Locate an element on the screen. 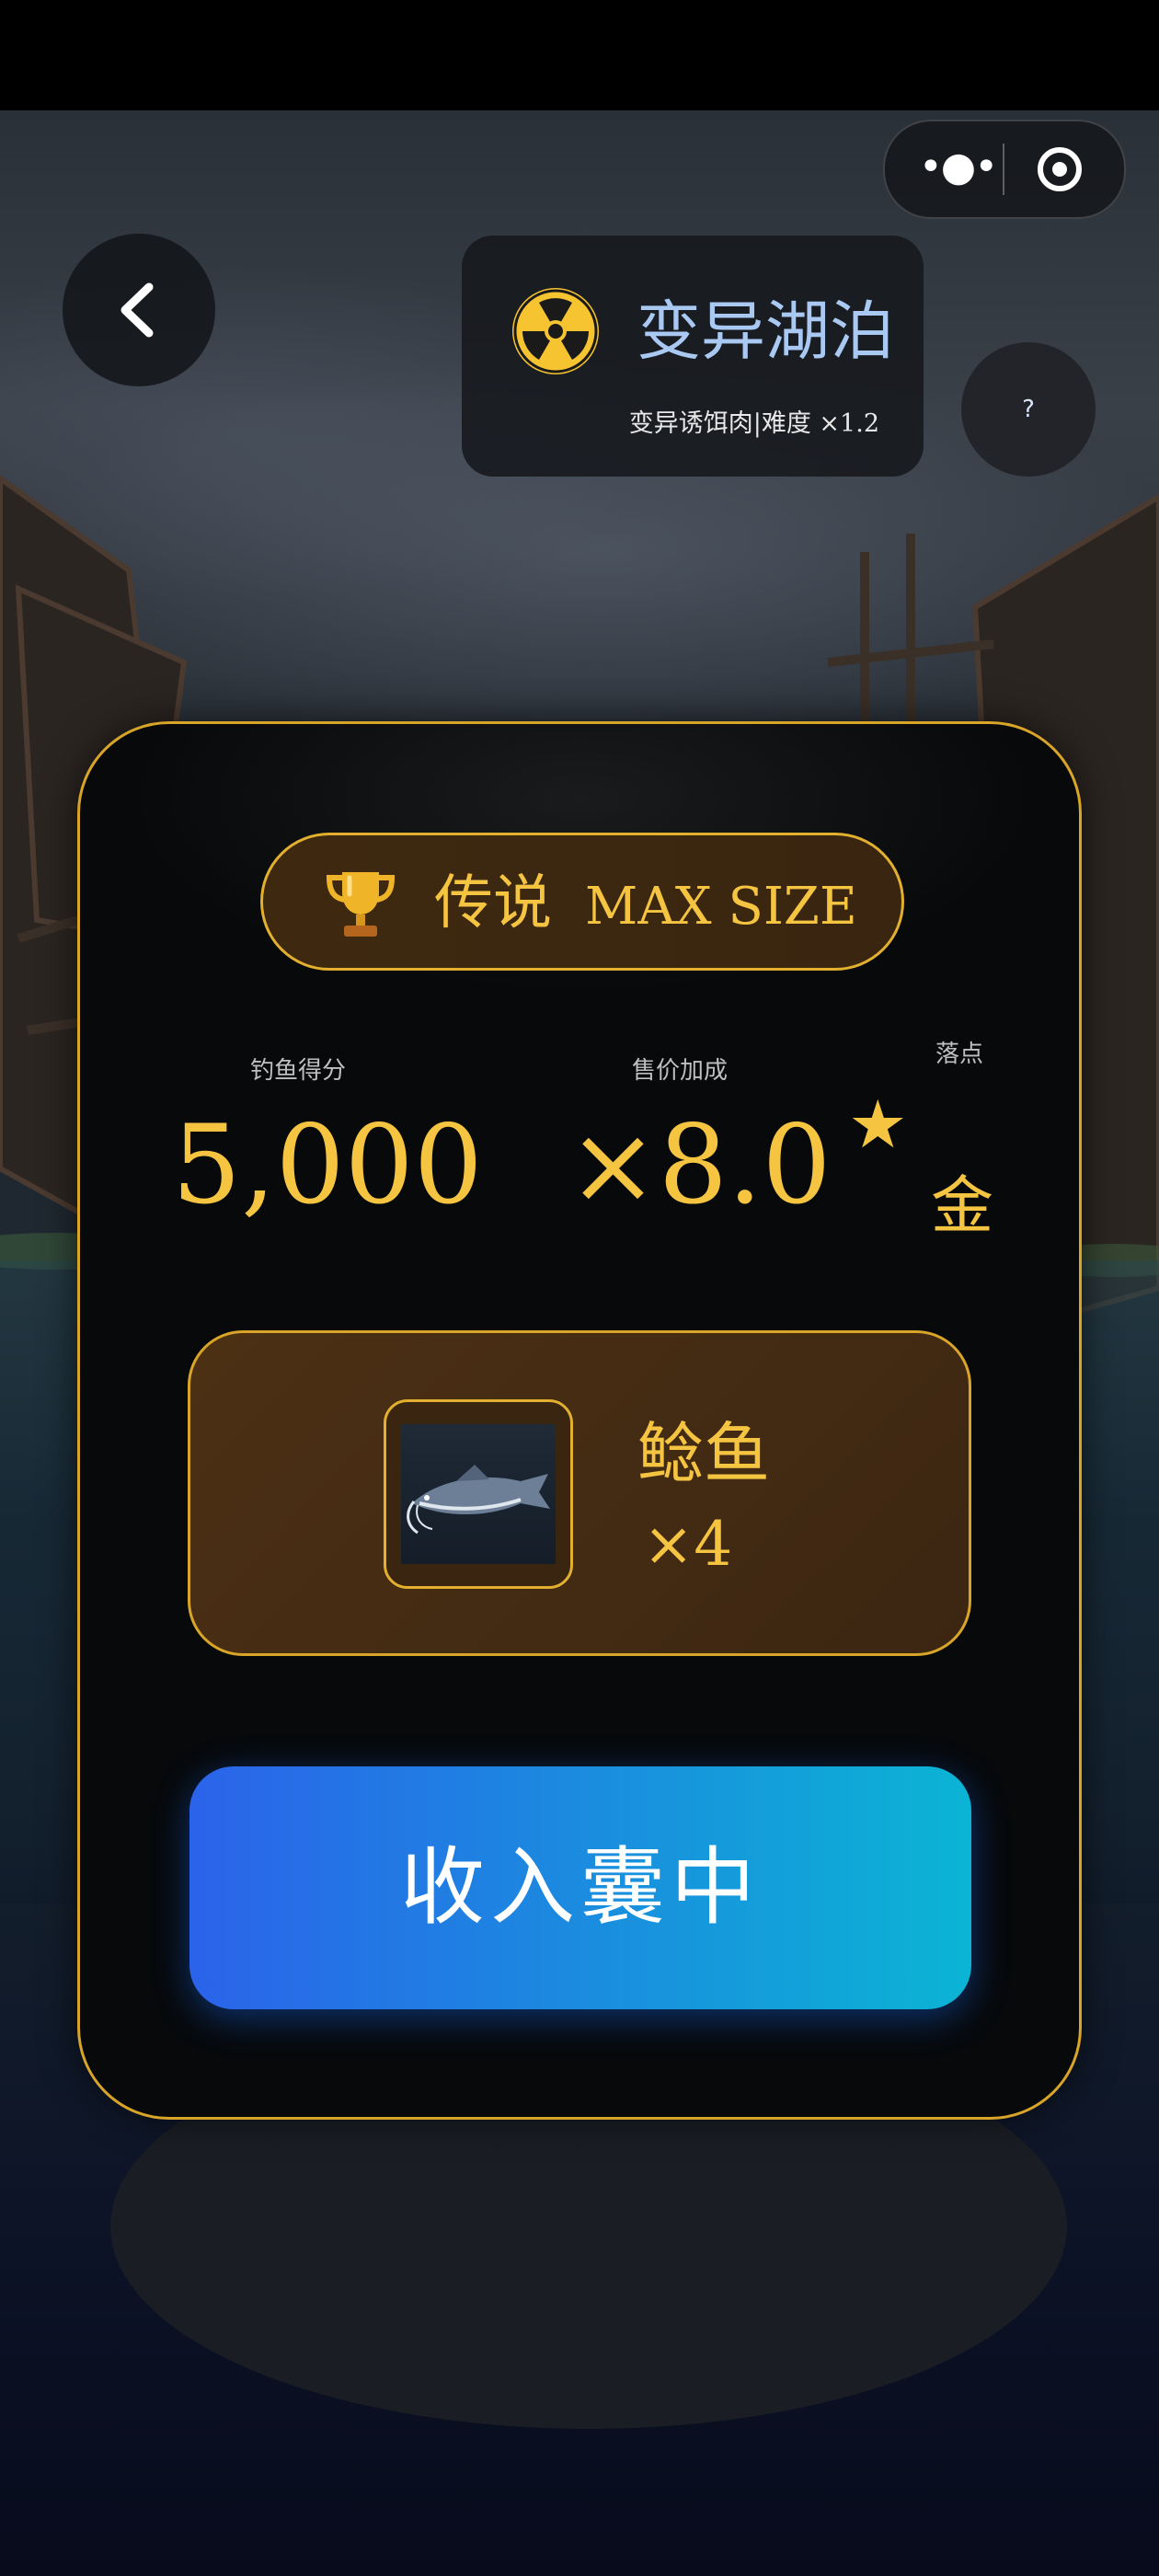 This screenshot has height=2576, width=1159. location-title: 变异湖泊 is located at coordinates (765, 331).